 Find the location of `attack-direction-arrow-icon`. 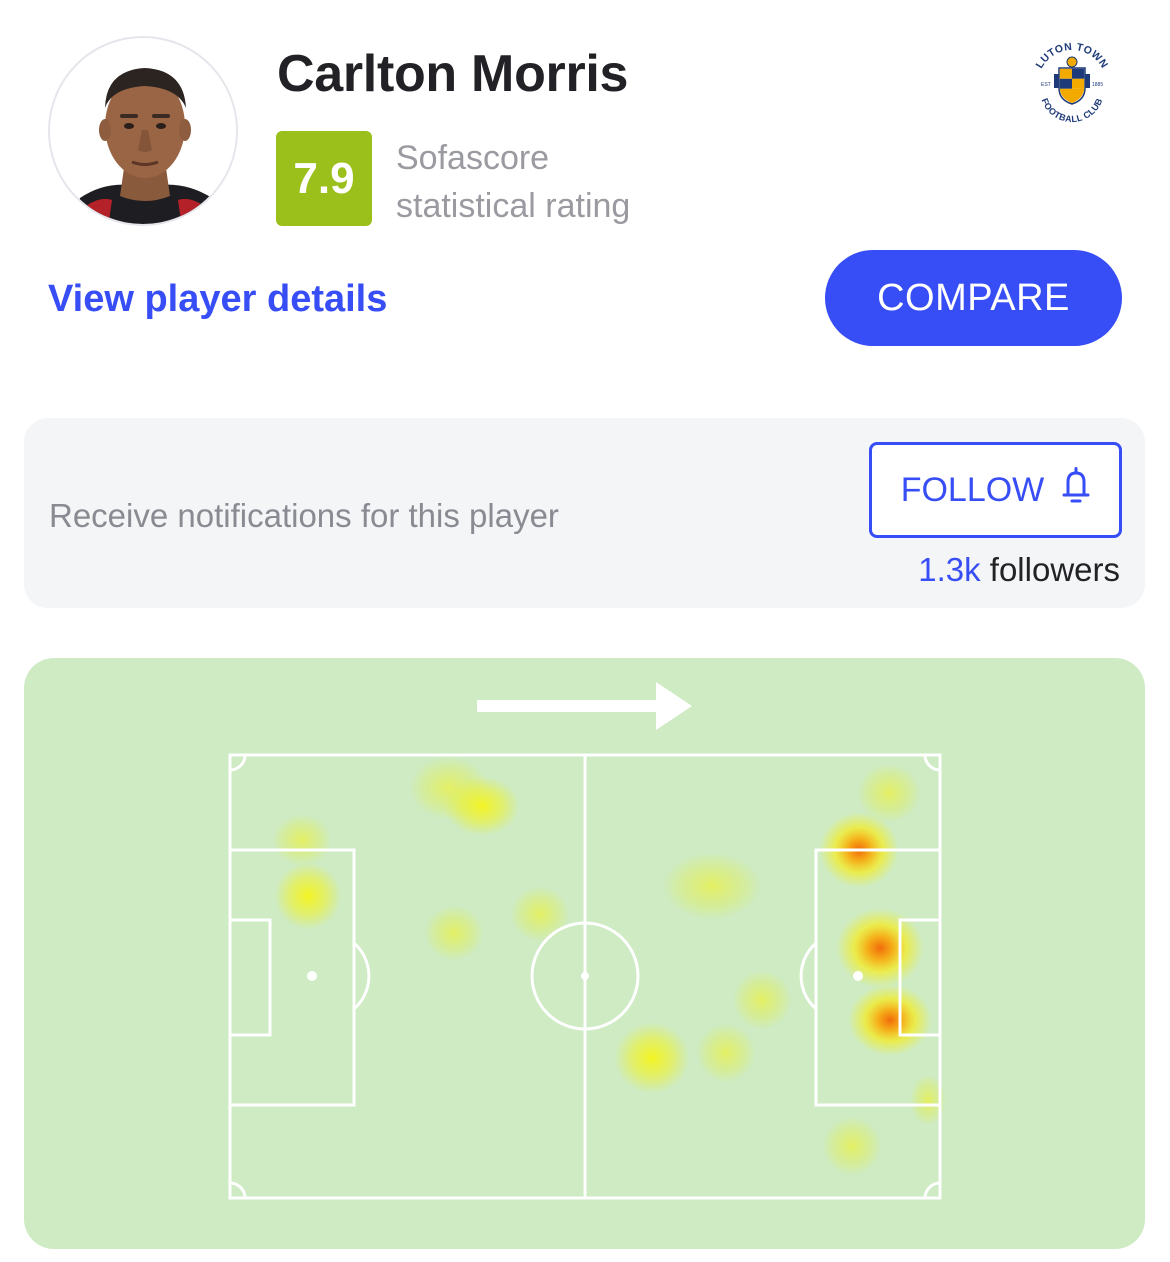

attack-direction-arrow-icon is located at coordinates (584, 706).